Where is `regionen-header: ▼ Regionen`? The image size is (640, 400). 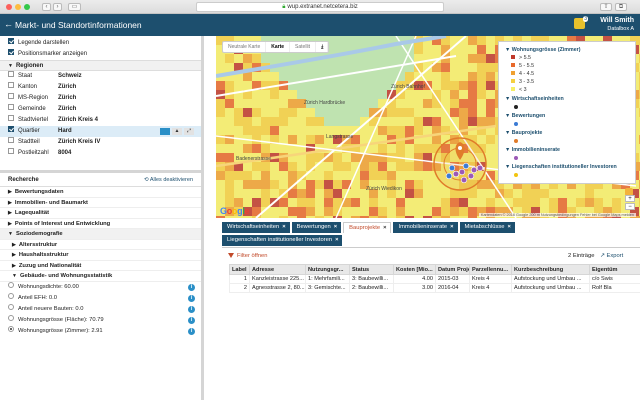 regionen-header: ▼ Regionen is located at coordinates (100, 65).